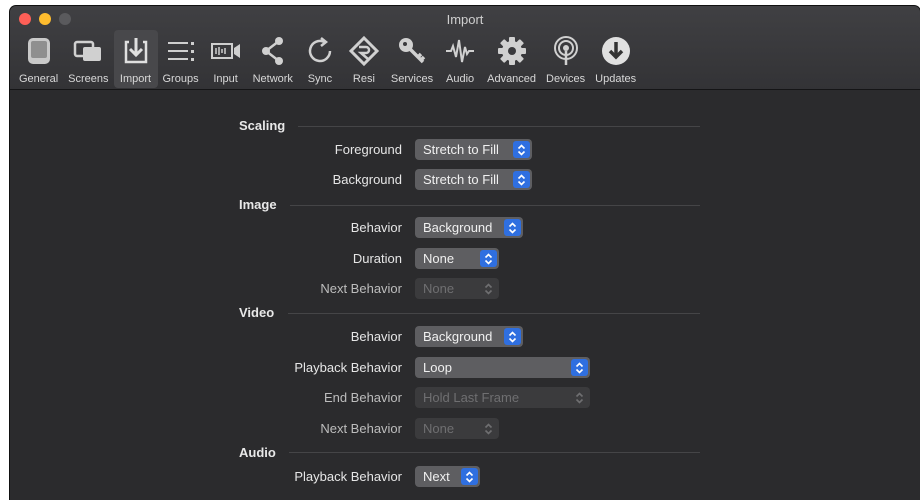  I want to click on gear-icon, so click(512, 51).